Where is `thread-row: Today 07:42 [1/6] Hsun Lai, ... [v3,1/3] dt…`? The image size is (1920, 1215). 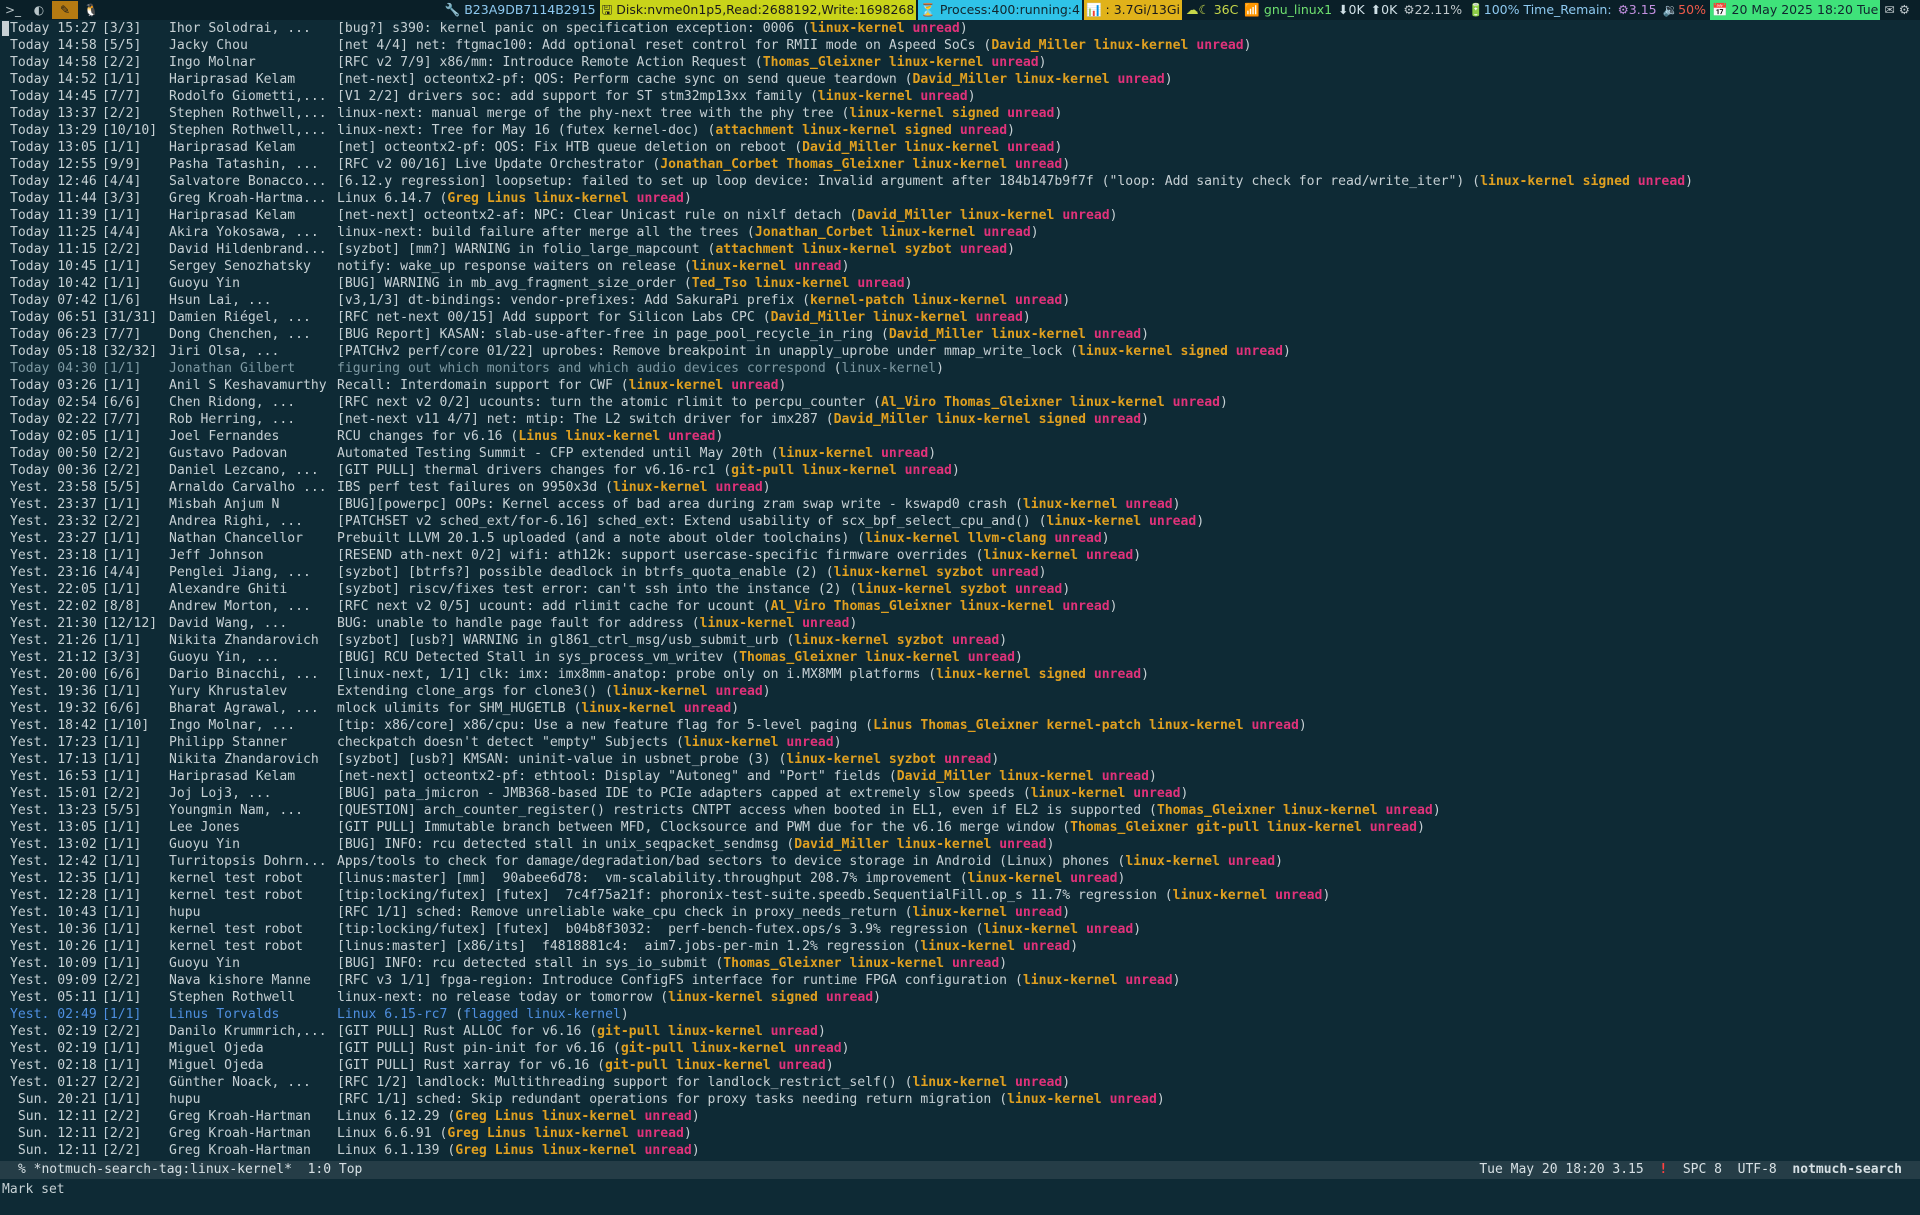
thread-row: Today 07:42 [1/6] Hsun Lai, ... [v3,1/3] dt… is located at coordinates (960, 300).